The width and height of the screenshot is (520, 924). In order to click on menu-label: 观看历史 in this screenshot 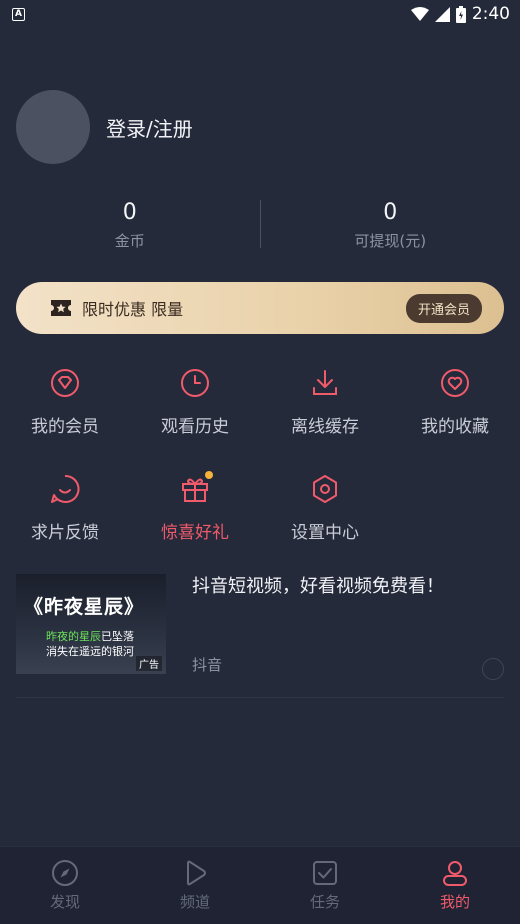, I will do `click(195, 427)`.